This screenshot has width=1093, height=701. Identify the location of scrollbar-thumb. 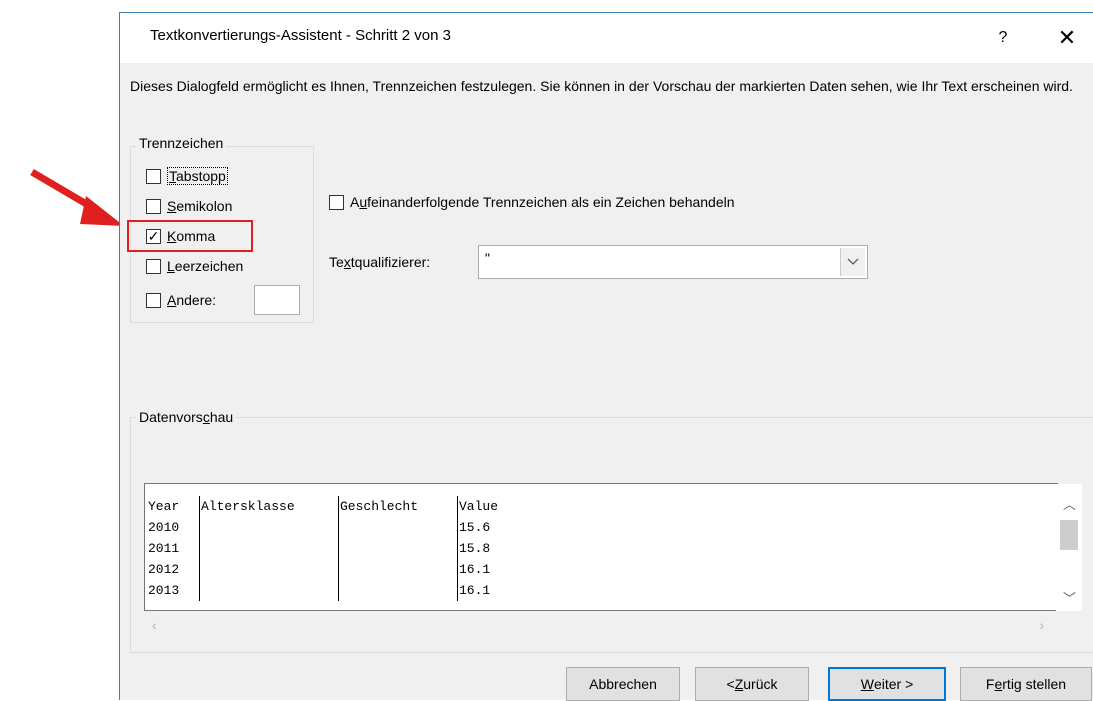
(1069, 535).